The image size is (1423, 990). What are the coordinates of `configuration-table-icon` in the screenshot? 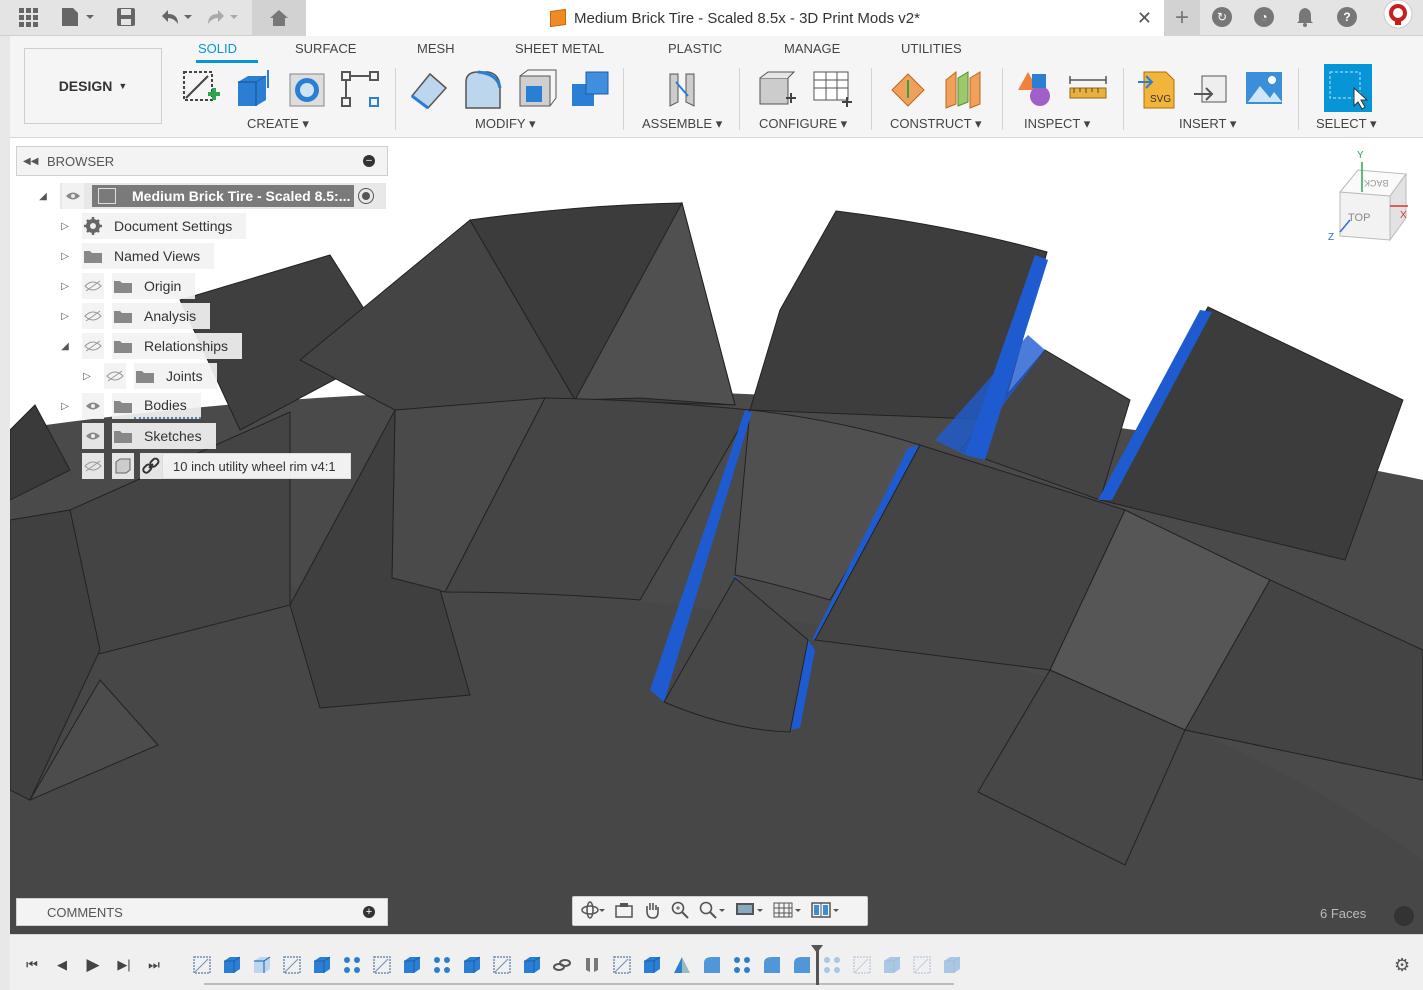 It's located at (833, 89).